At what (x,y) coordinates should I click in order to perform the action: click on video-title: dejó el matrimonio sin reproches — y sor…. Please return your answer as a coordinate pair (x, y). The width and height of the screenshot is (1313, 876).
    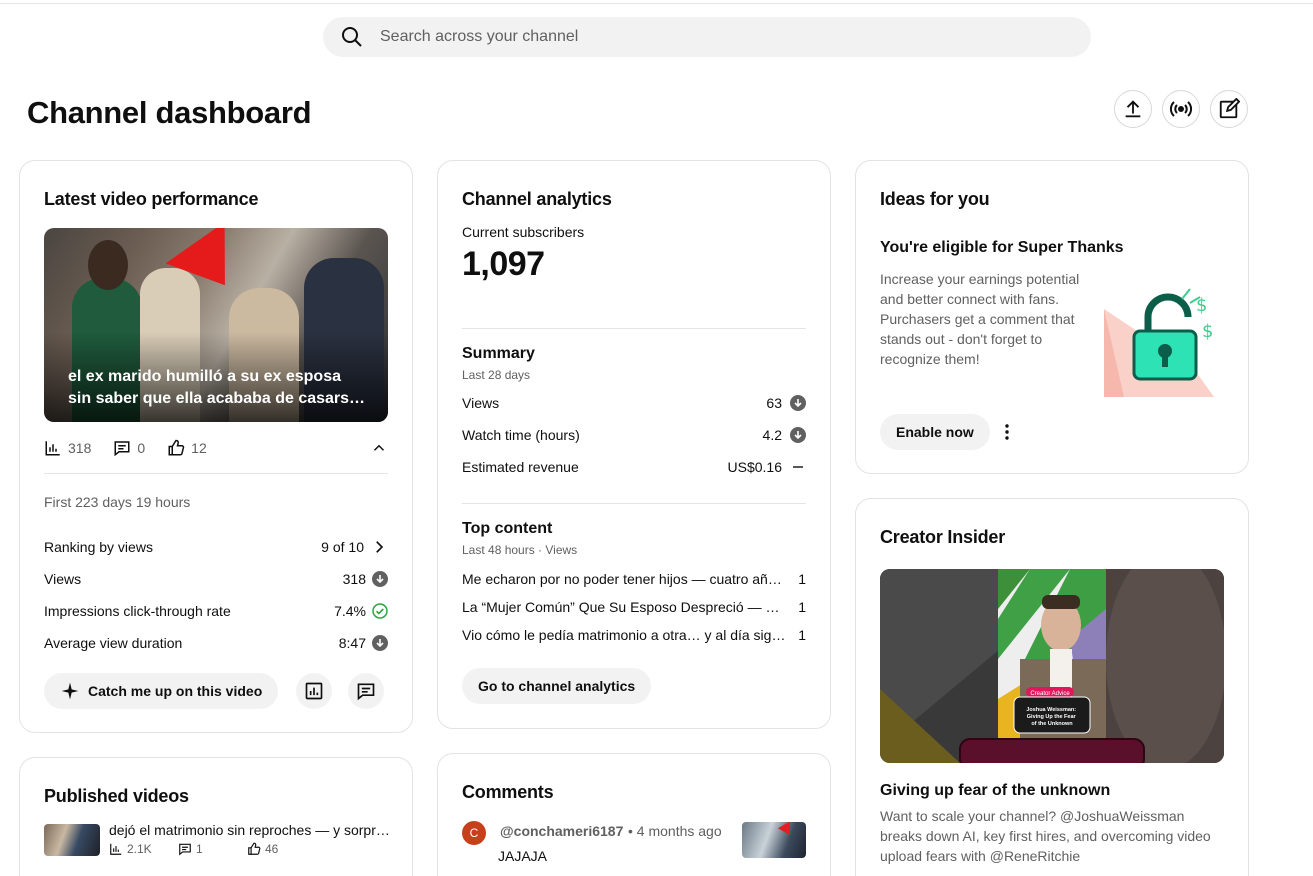
    Looking at the image, I should click on (250, 830).